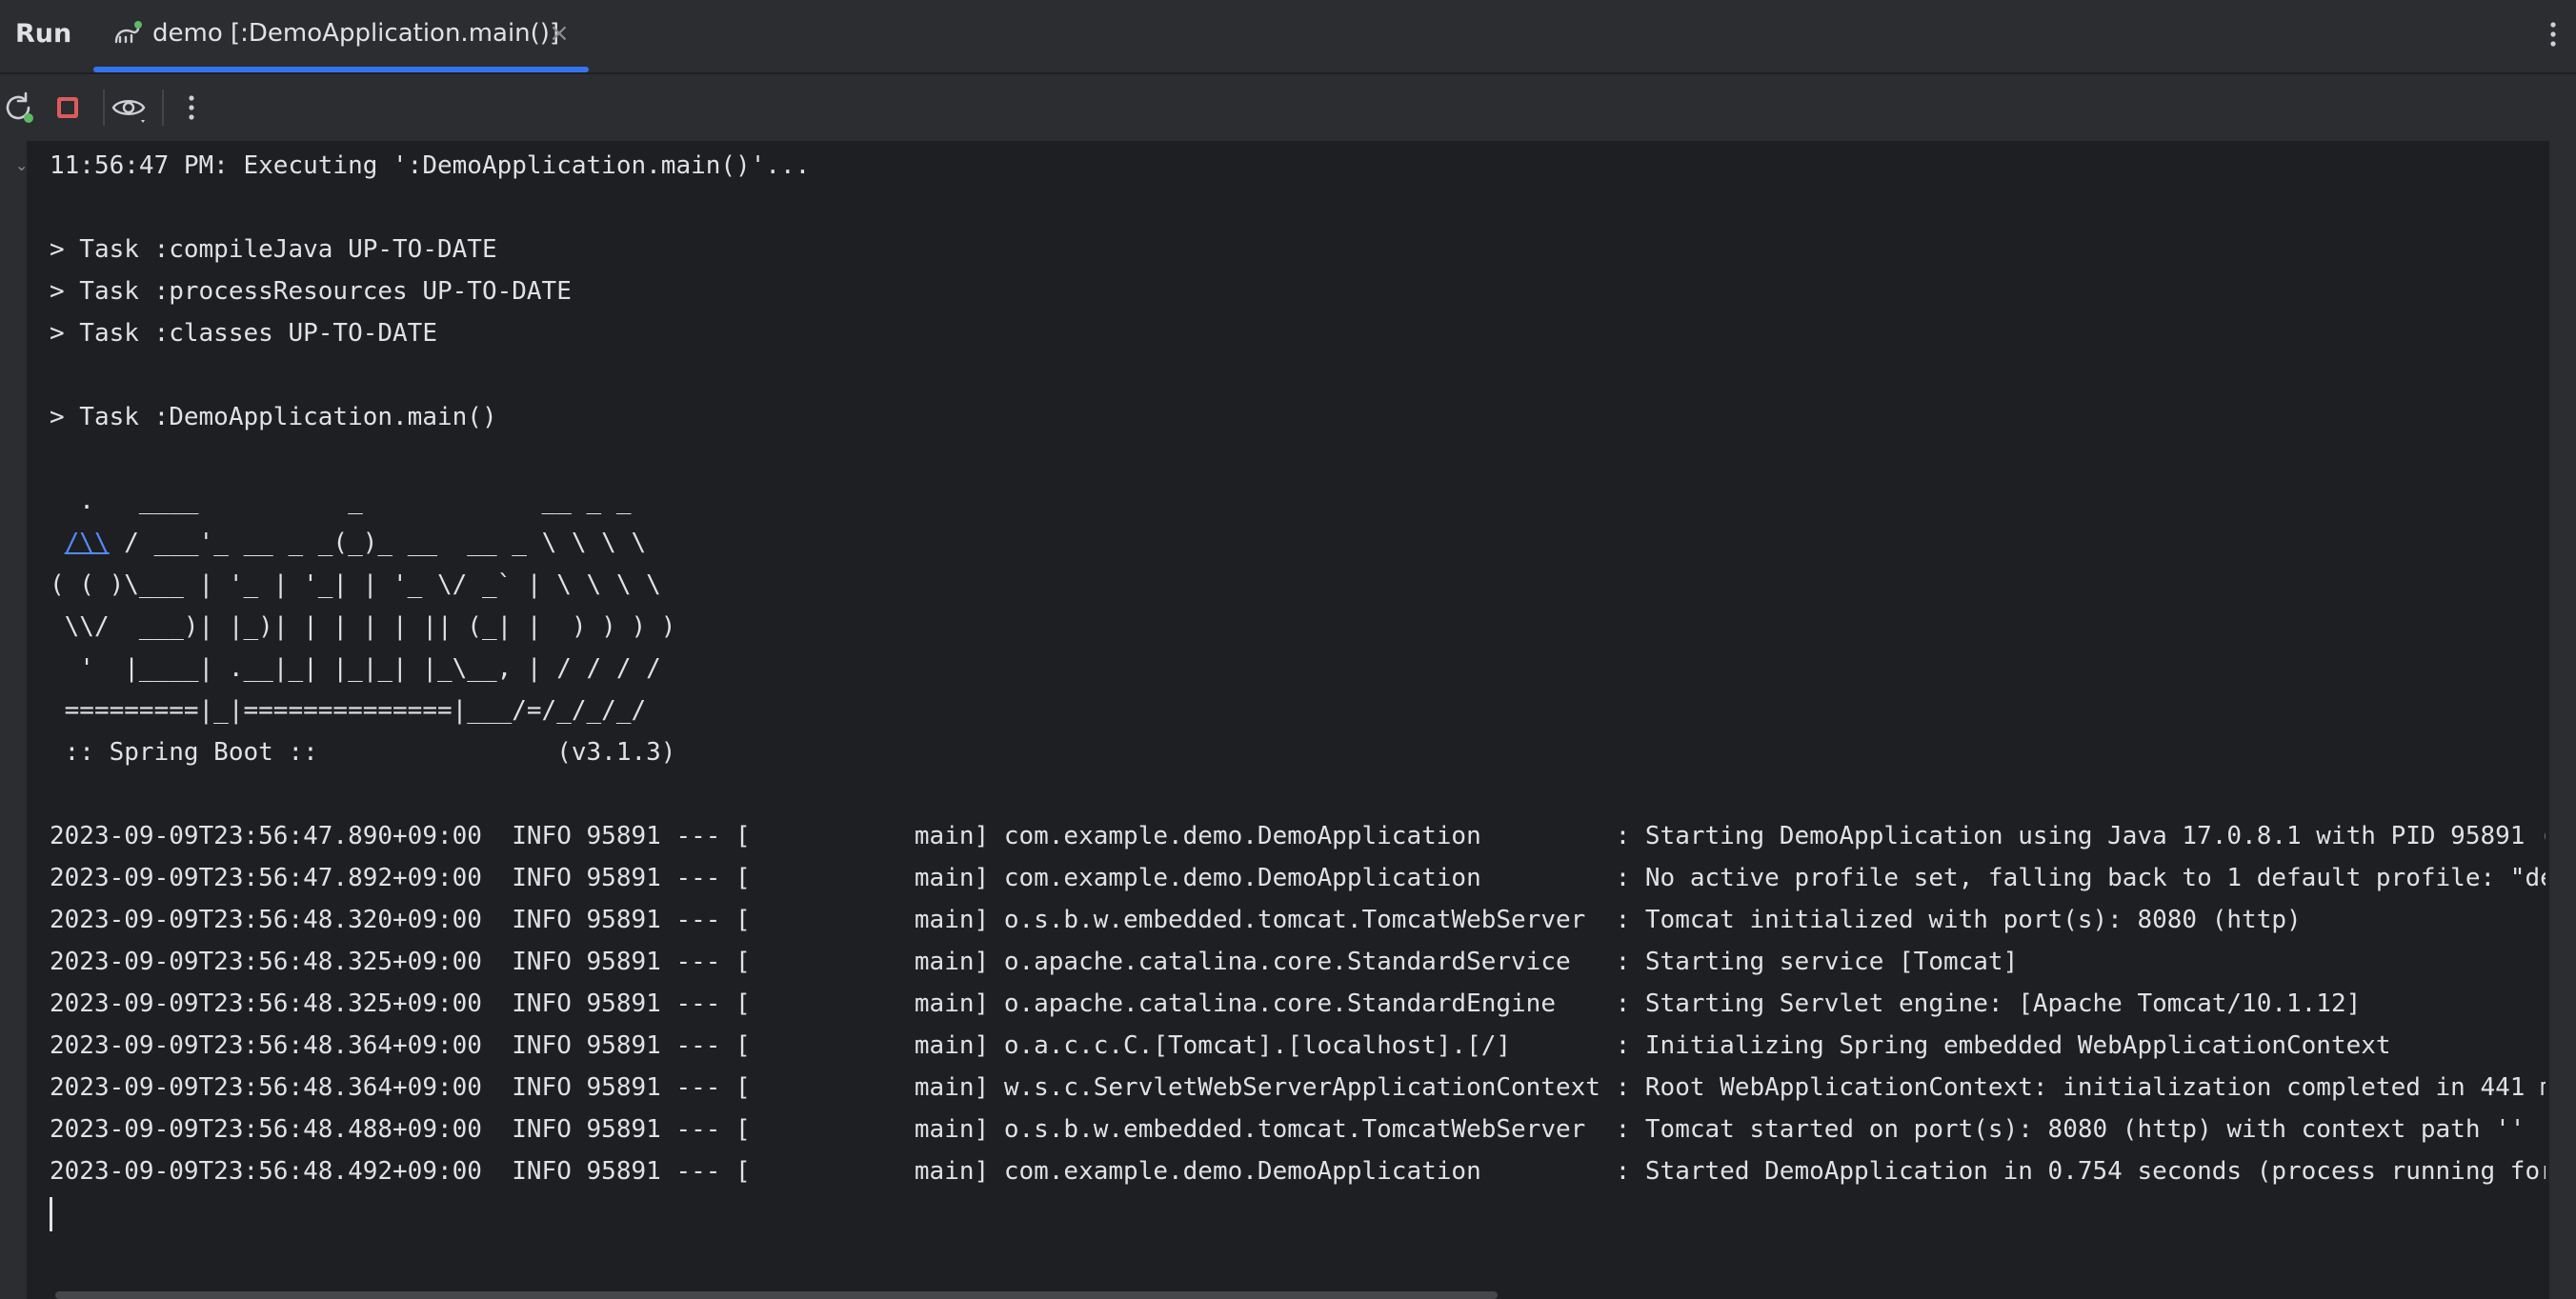 This screenshot has width=2576, height=1299. I want to click on text-caret, so click(51, 1213).